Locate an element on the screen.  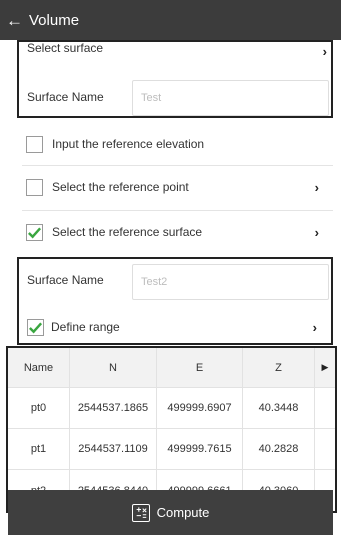
page-title: Volume is located at coordinates (54, 20).